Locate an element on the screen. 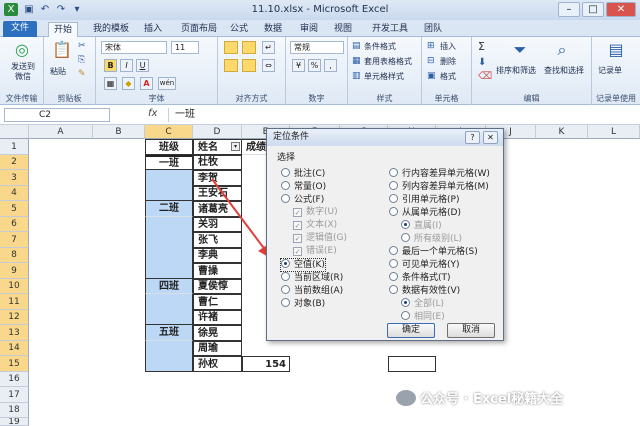 This screenshot has height=426, width=640. conditional-format-button: 条件格式 is located at coordinates (380, 46).